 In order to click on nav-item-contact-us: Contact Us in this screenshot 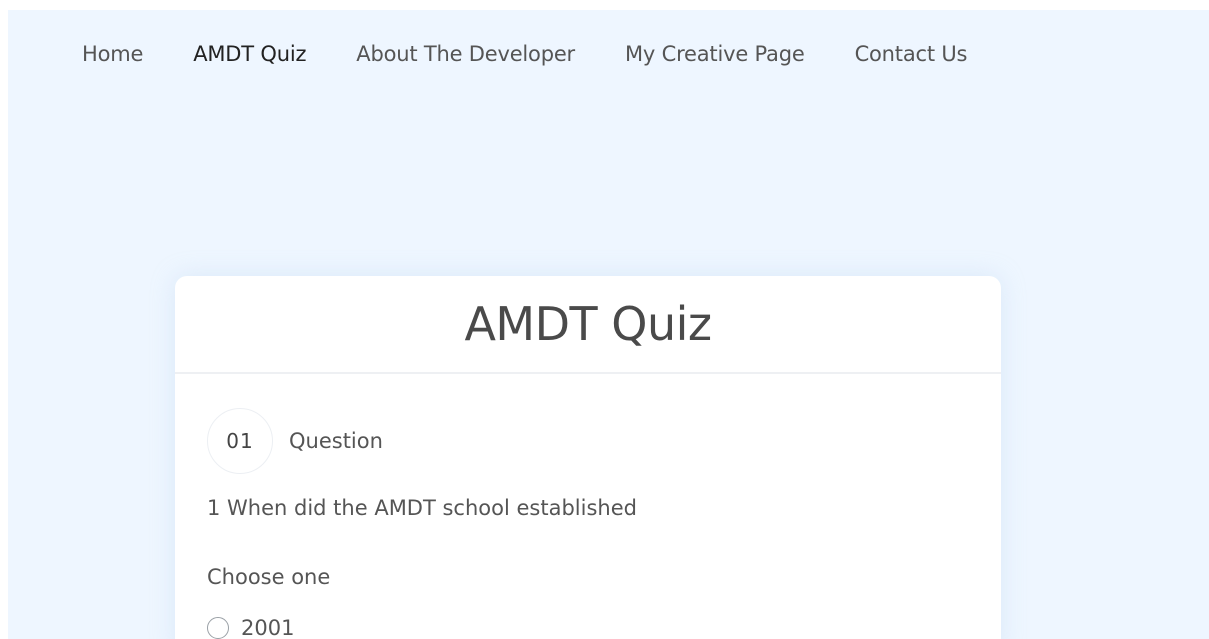, I will do `click(911, 54)`.